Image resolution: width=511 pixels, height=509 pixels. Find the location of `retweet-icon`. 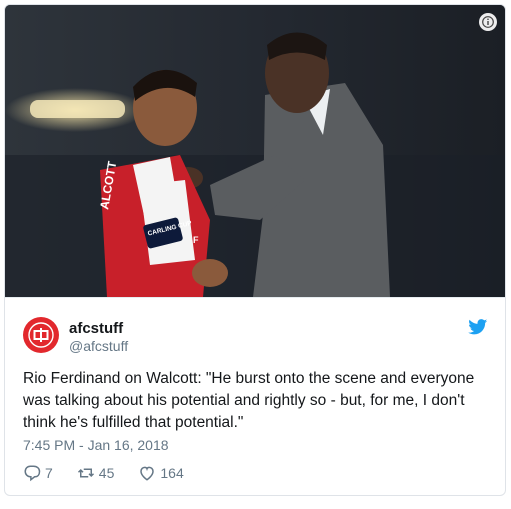

retweet-icon is located at coordinates (85, 473).